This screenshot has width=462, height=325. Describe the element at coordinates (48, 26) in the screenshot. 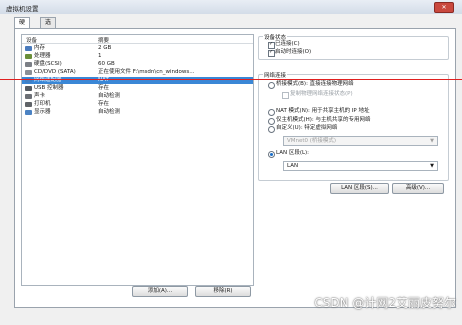

I see `tab-options: 选项` at that location.